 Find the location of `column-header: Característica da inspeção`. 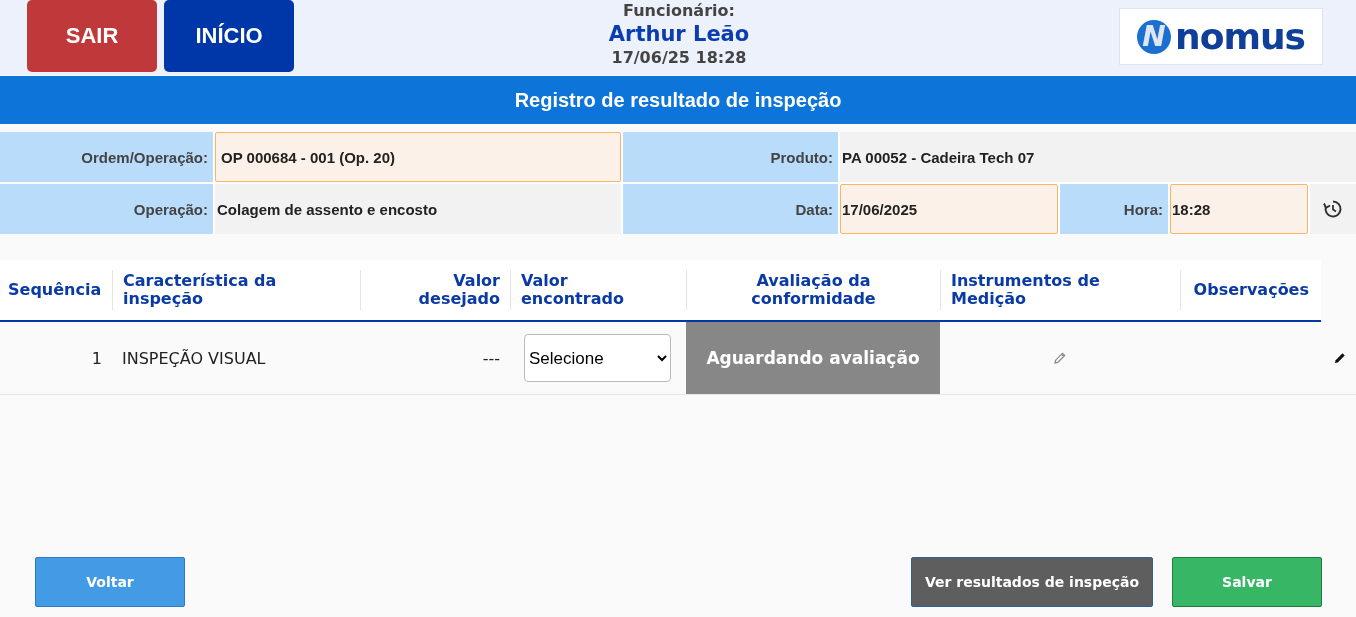

column-header: Característica da inspeção is located at coordinates (236, 290).